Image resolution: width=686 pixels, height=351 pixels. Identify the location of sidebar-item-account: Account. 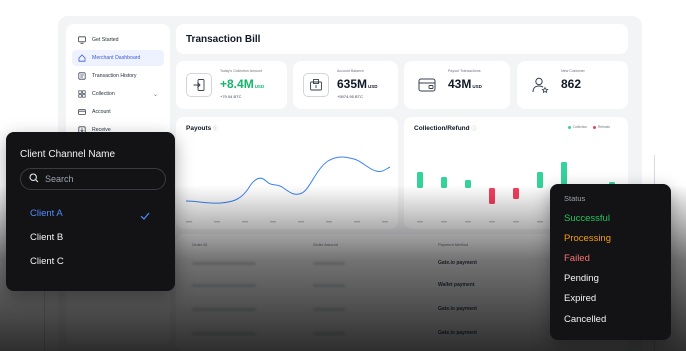
(118, 112).